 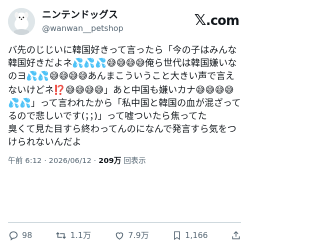 What do you see at coordinates (27, 235) in the screenshot?
I see `reply-count: 98` at bounding box center [27, 235].